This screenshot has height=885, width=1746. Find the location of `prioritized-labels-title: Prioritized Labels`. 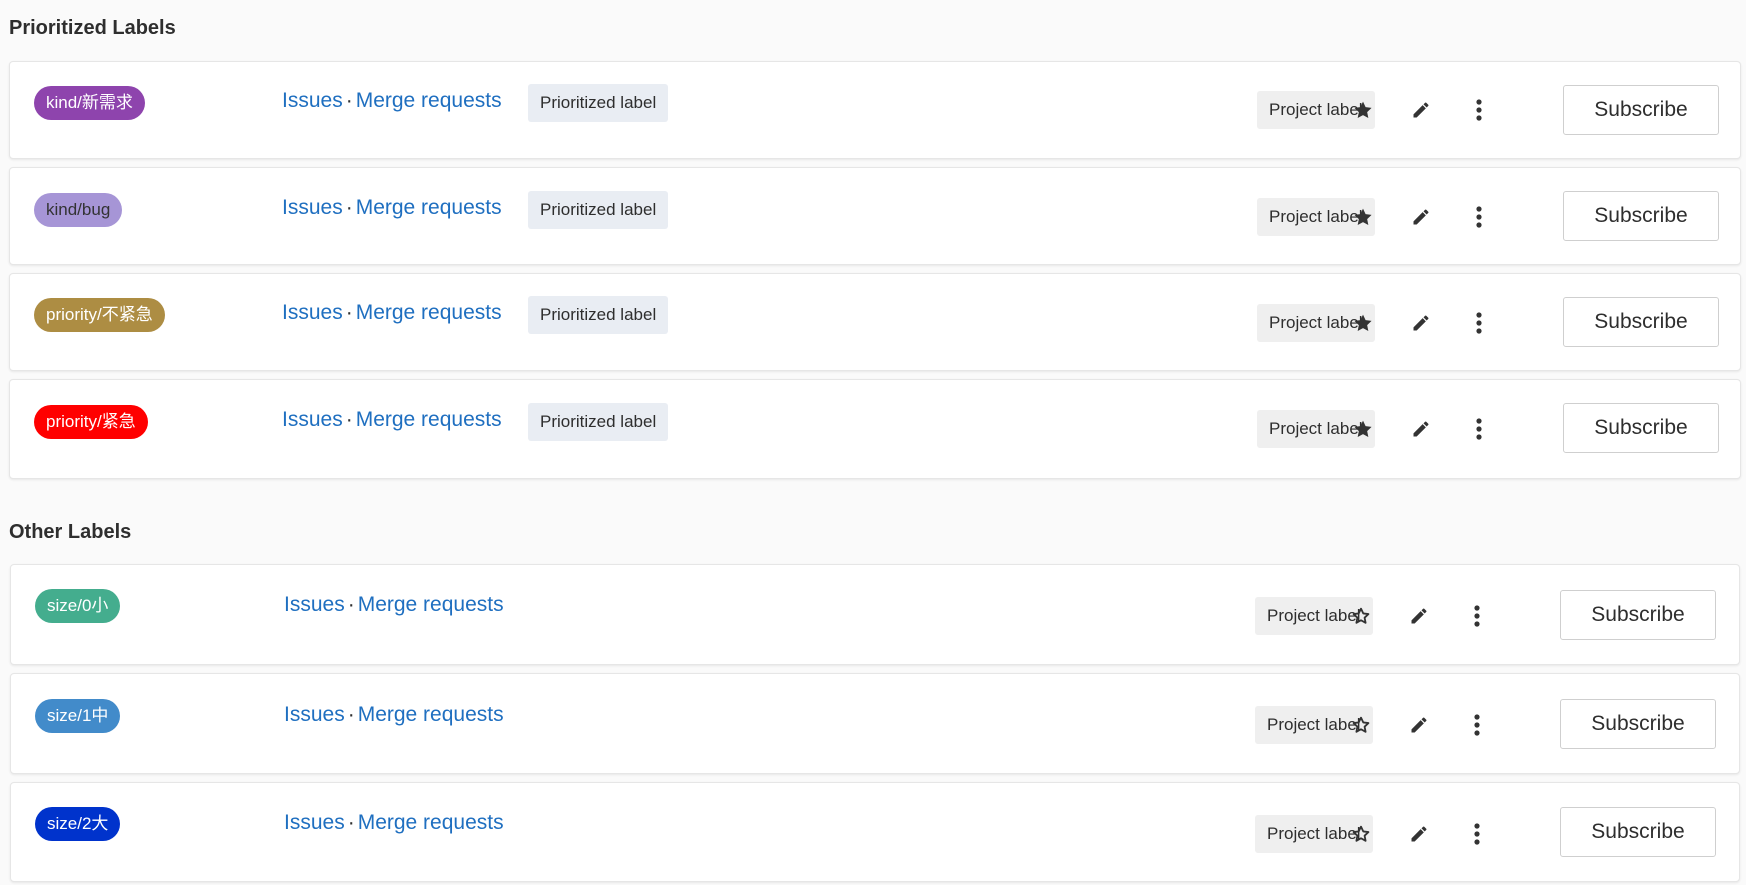

prioritized-labels-title: Prioritized Labels is located at coordinates (92, 28).